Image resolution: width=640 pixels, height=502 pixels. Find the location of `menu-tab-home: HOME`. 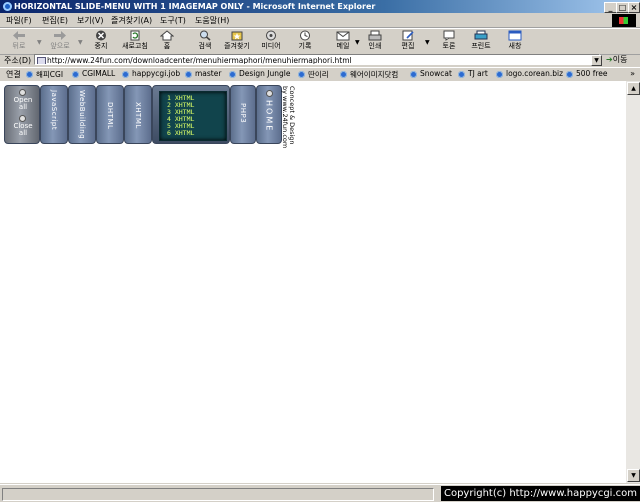

menu-tab-home: HOME is located at coordinates (269, 114).